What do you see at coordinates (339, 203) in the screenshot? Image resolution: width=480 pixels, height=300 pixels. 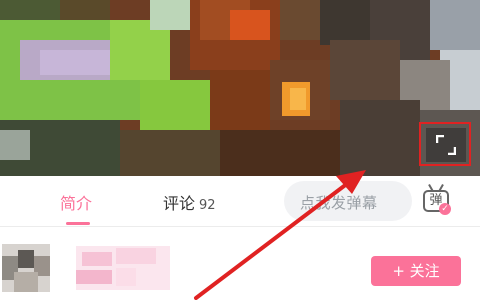 I see `danmaku-input-placeholder: 点我发弹幕` at bounding box center [339, 203].